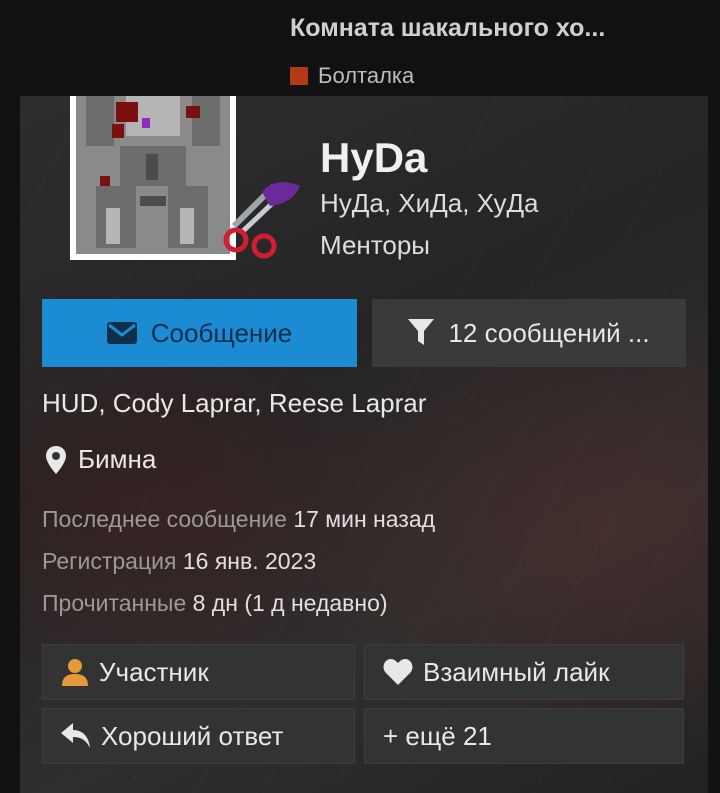 This screenshot has width=720, height=793. I want to click on forum-color-square, so click(299, 76).